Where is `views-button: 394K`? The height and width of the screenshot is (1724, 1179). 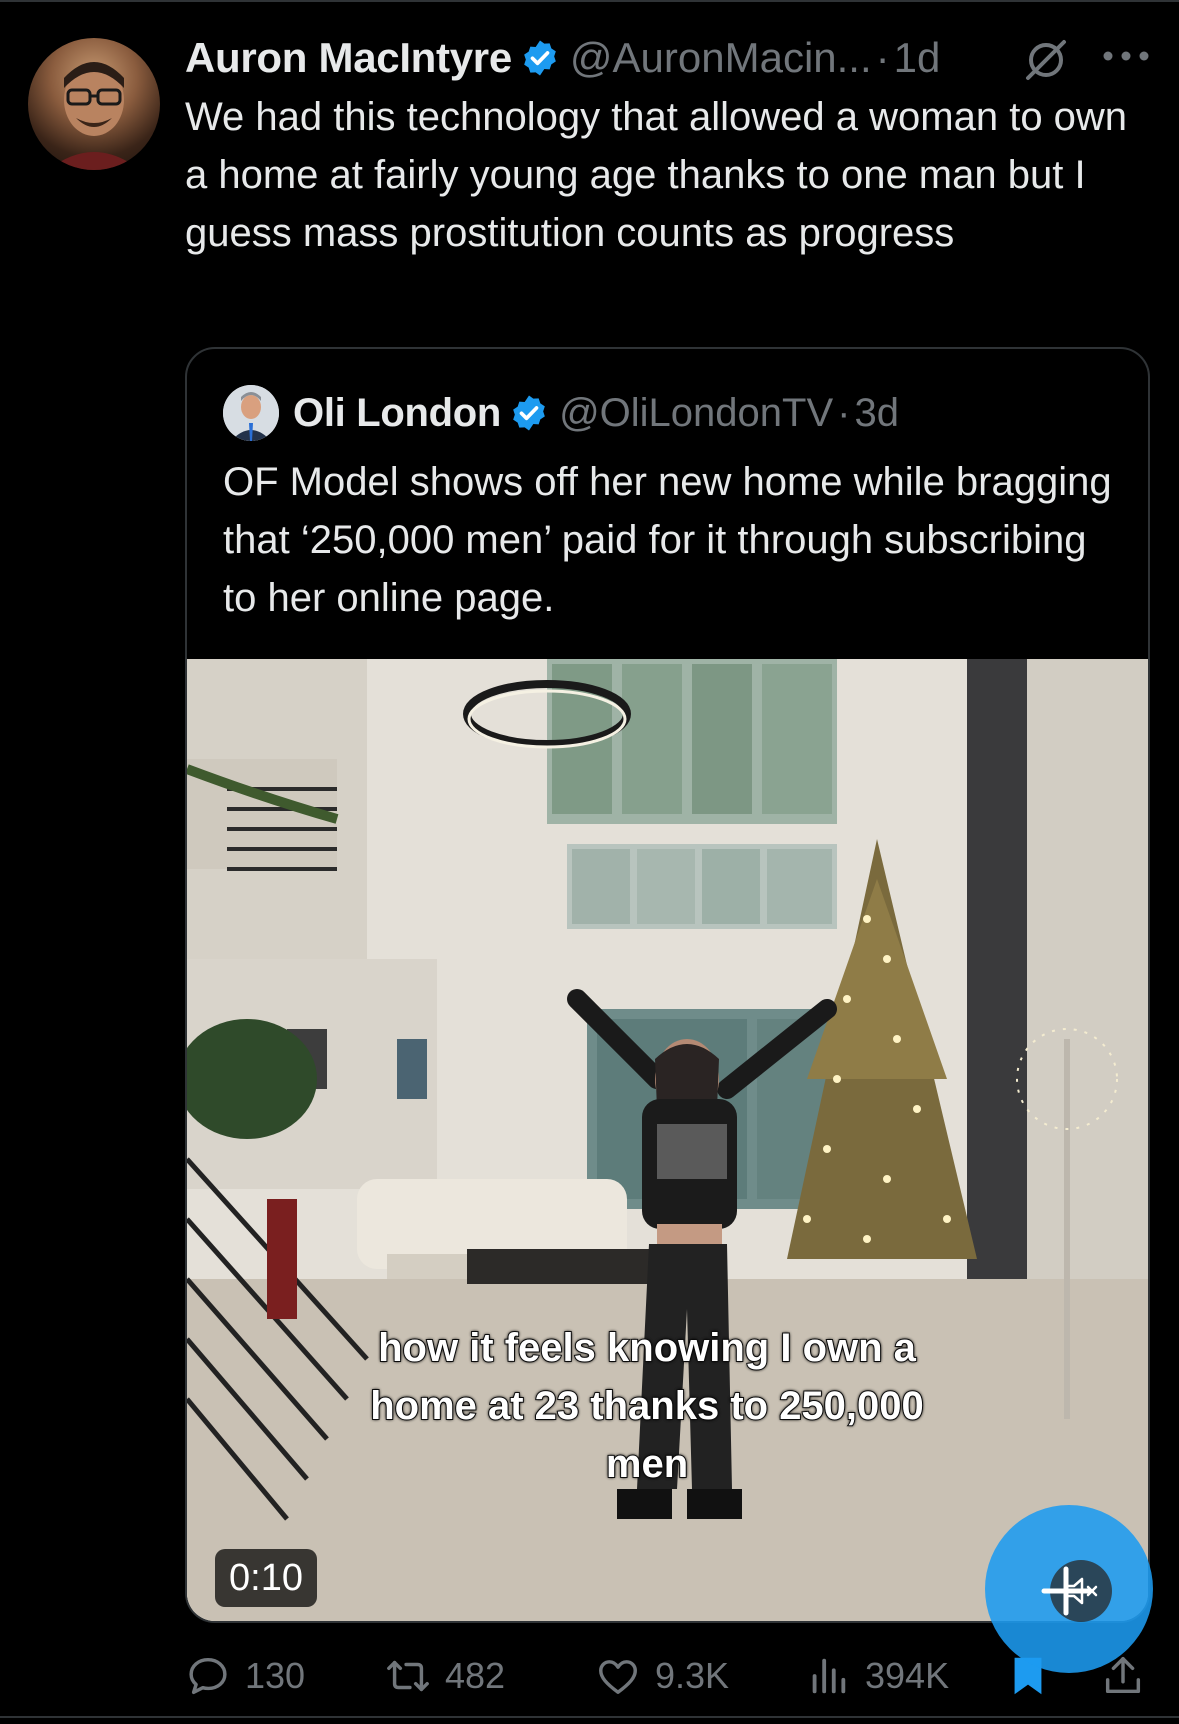 views-button: 394K is located at coordinates (877, 1676).